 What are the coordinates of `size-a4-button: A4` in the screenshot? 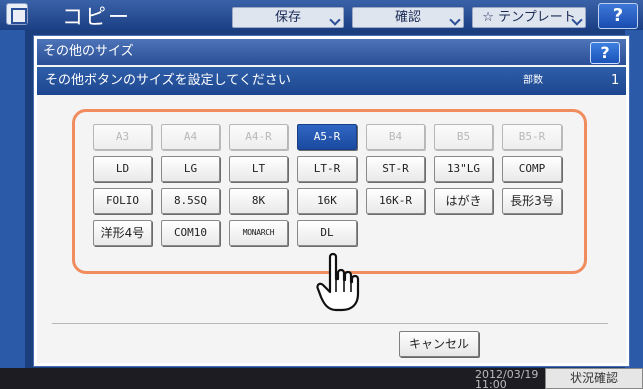 It's located at (190, 137).